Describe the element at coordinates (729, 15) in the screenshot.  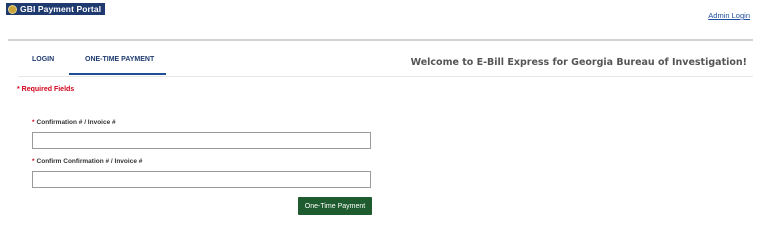
I see `admin-login-link: Admin Login` at that location.